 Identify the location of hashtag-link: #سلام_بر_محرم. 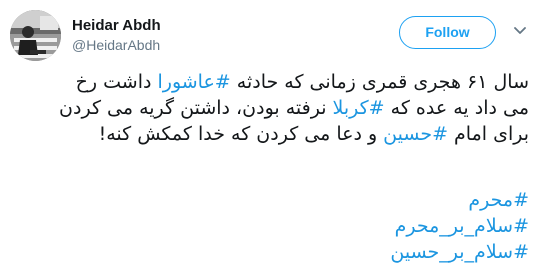
(269, 226).